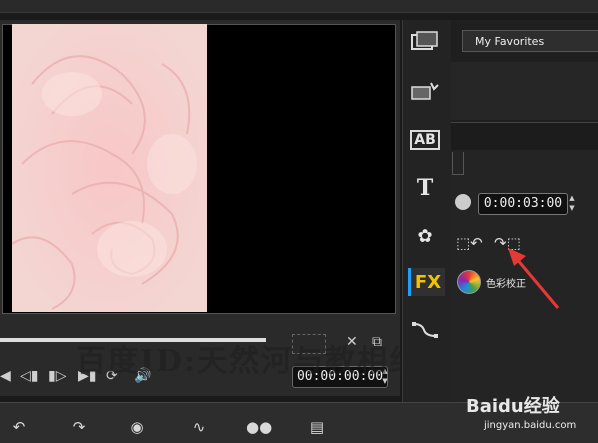  Describe the element at coordinates (317, 427) in the screenshot. I see `subtitle-icon: ▤` at that location.